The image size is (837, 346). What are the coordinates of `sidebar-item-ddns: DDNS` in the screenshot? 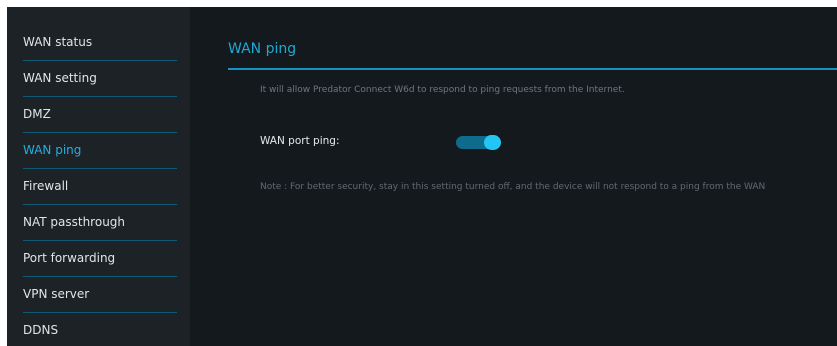 It's located at (98, 329).